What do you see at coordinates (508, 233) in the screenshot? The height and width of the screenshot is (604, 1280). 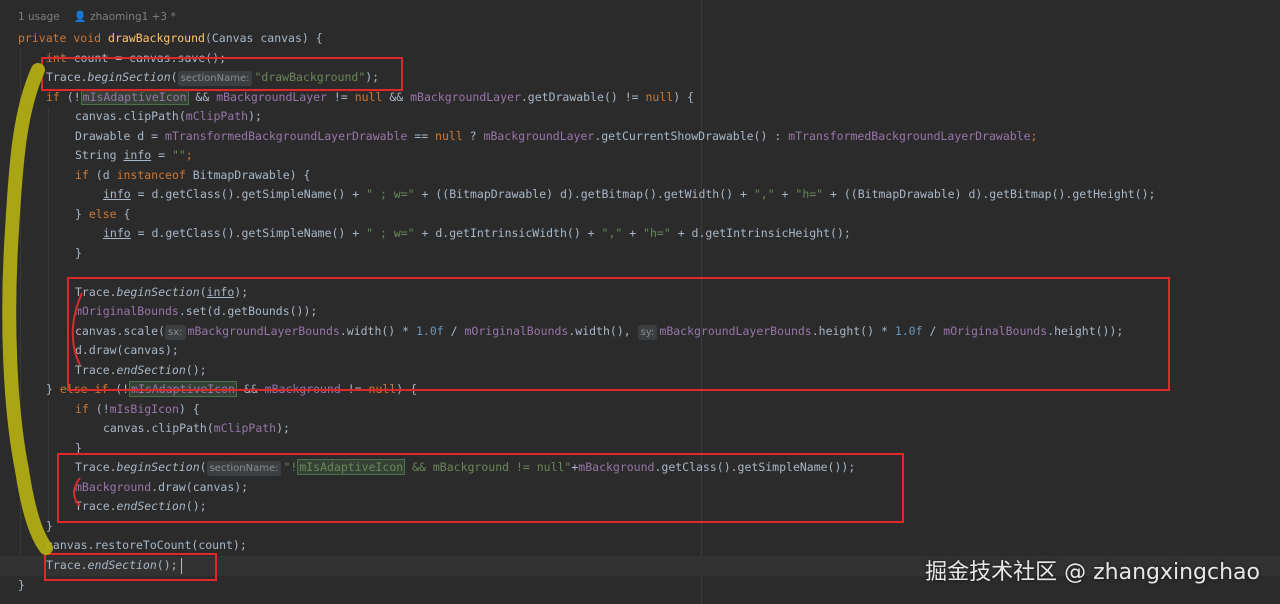 I see `token: + d.getIntrinsicWidth() +` at bounding box center [508, 233].